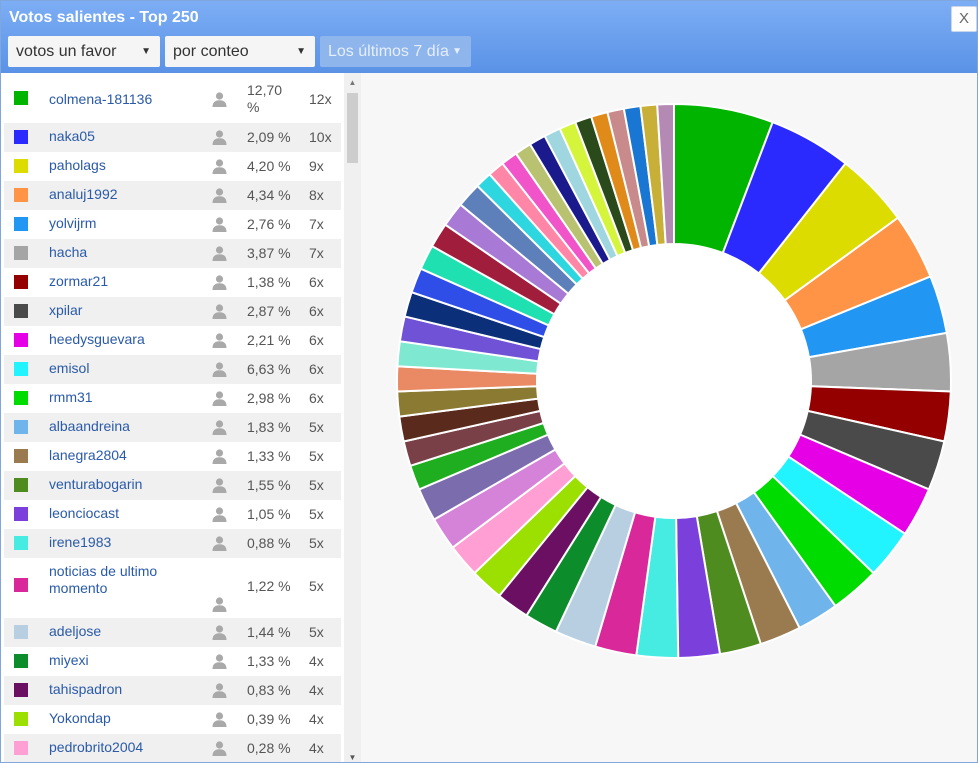 This screenshot has width=978, height=763. What do you see at coordinates (124, 397) in the screenshot?
I see `voter-name-link: rmm31` at bounding box center [124, 397].